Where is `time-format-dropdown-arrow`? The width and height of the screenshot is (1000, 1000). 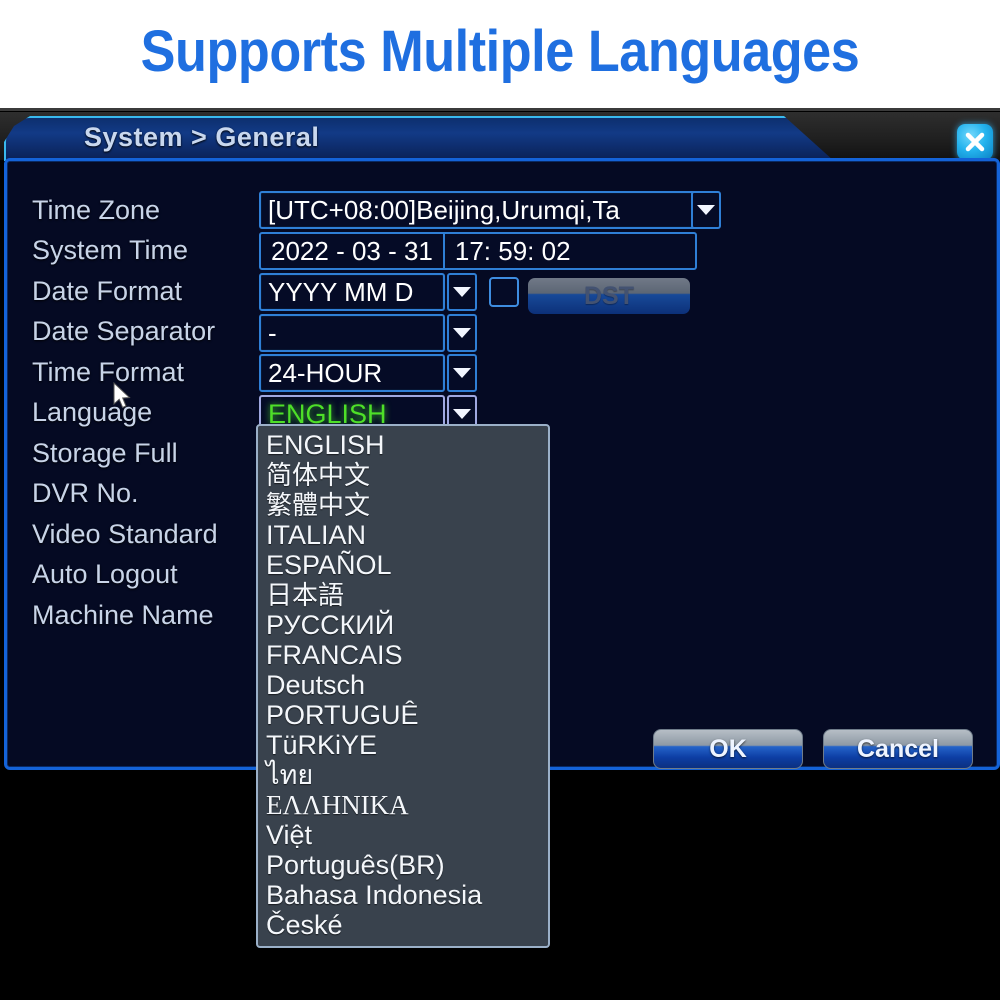
time-format-dropdown-arrow is located at coordinates (462, 373).